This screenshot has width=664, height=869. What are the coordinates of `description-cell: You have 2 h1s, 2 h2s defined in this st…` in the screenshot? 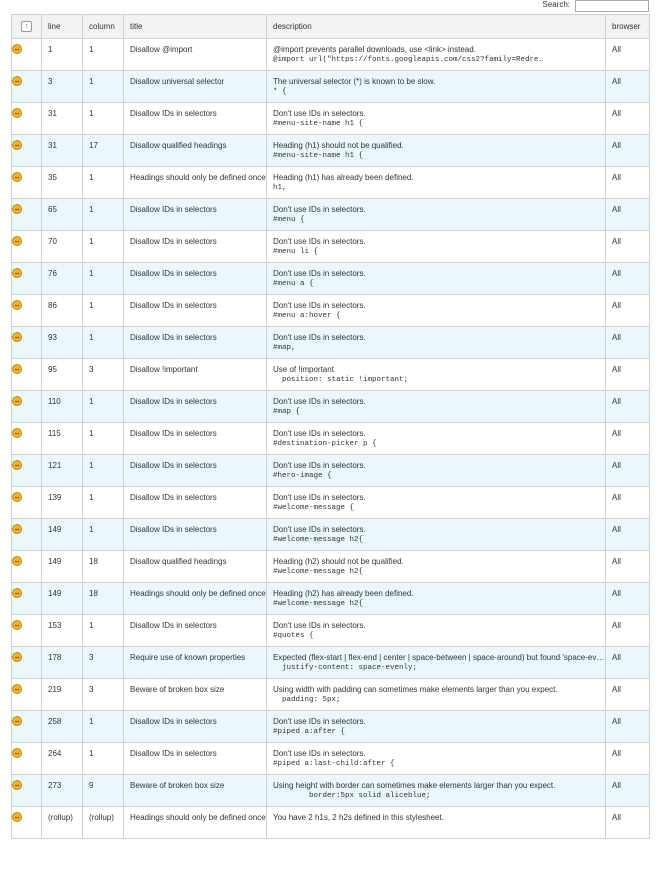 It's located at (436, 822).